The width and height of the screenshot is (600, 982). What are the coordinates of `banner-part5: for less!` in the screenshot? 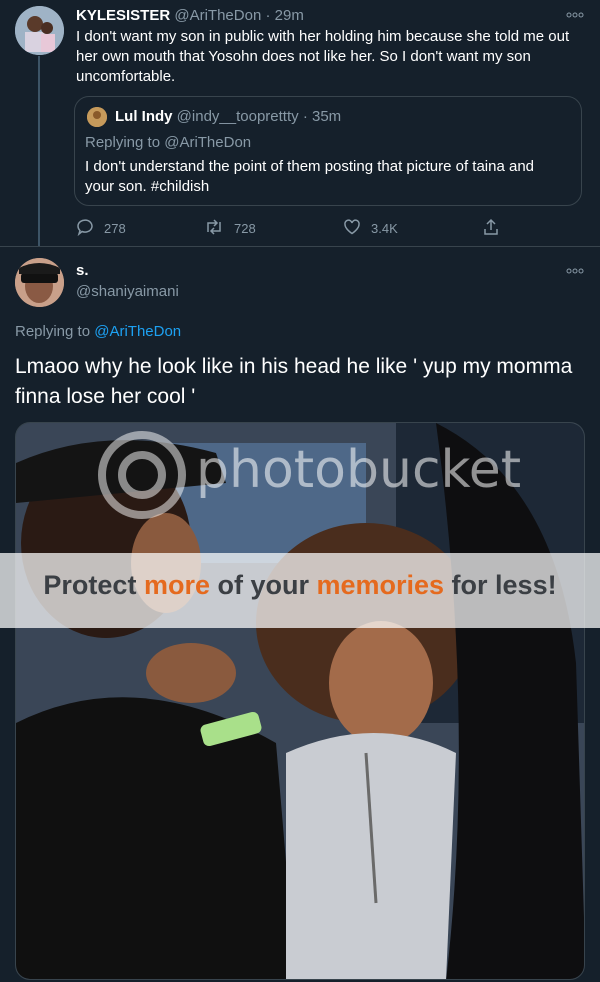 It's located at (500, 585).